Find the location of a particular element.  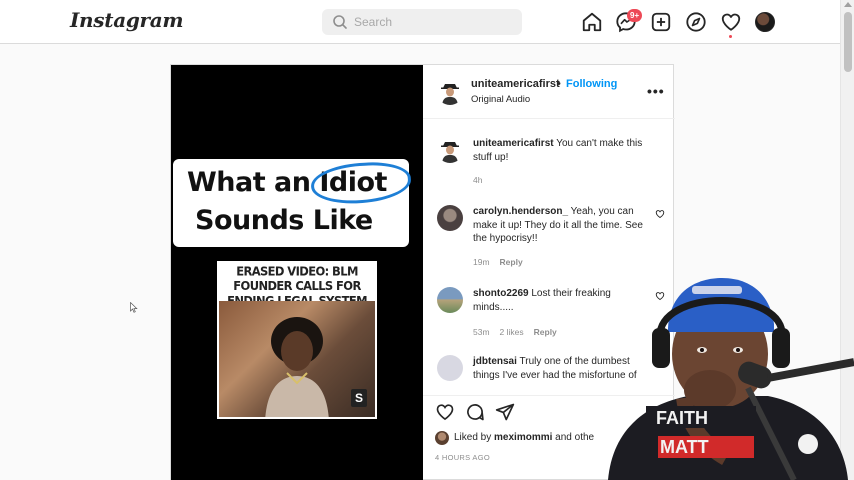

comment-time: 53m is located at coordinates (481, 332).